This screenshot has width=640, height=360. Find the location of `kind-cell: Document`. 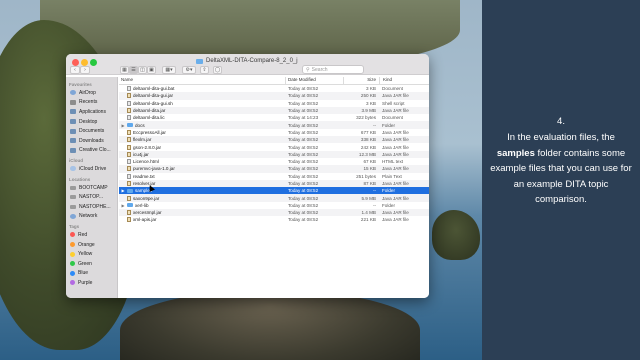

kind-cell: Document is located at coordinates (392, 89).